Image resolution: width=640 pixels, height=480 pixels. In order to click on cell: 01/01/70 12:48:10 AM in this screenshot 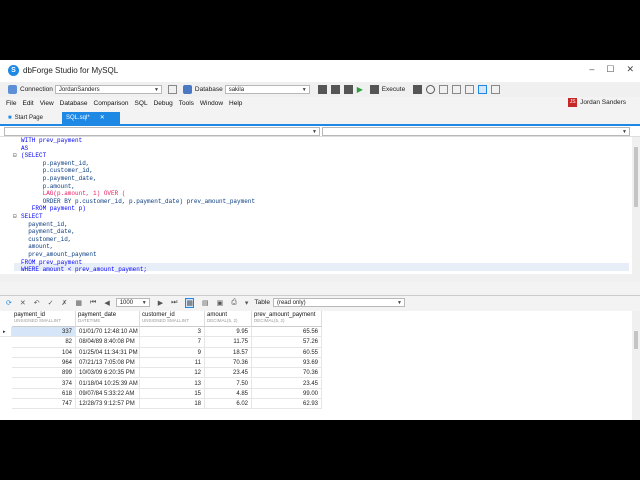, I will do `click(108, 332)`.